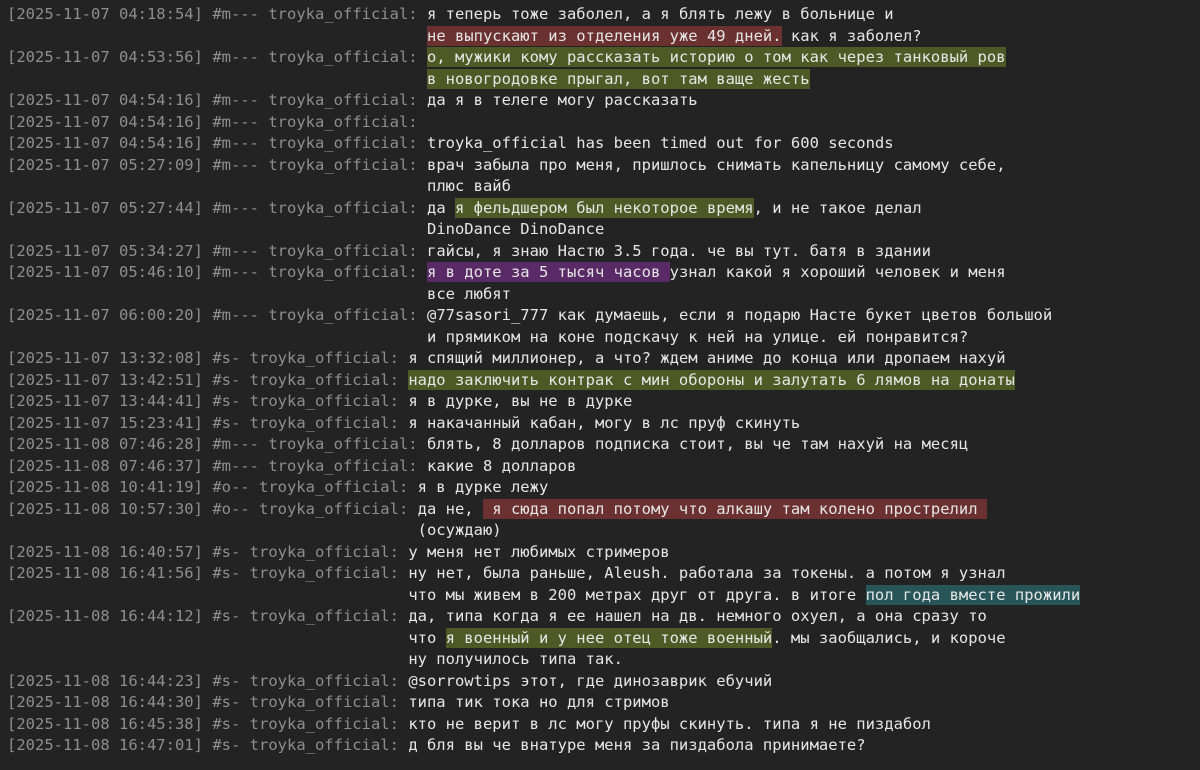 This screenshot has width=1200, height=770. I want to click on message-timestamp: [2025-11-07 15:23:41], so click(105, 422).